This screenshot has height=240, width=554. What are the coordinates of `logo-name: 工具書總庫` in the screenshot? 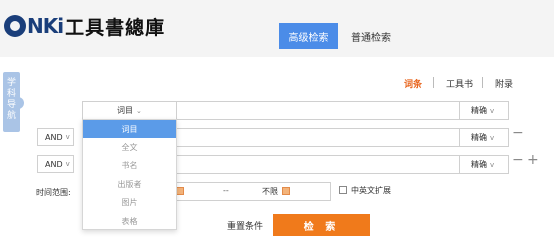 It's located at (115, 27).